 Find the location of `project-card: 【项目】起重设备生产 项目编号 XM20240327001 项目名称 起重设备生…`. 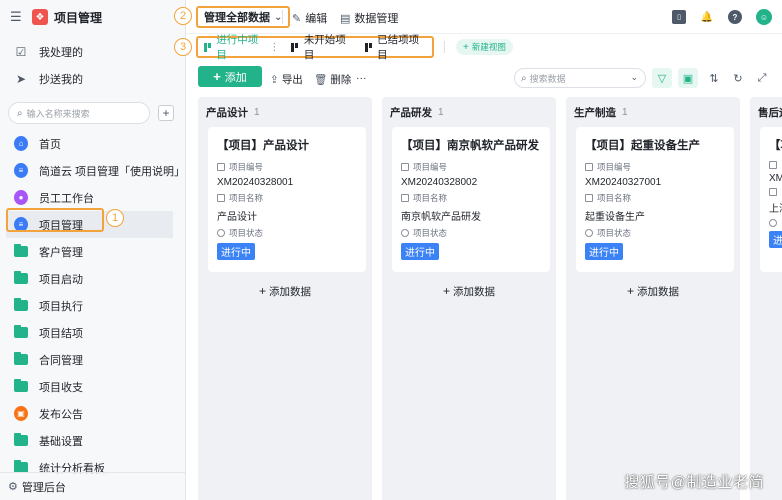

project-card: 【项目】起重设备生产 项目编号 XM20240327001 项目名称 起重设备生… is located at coordinates (655, 199).